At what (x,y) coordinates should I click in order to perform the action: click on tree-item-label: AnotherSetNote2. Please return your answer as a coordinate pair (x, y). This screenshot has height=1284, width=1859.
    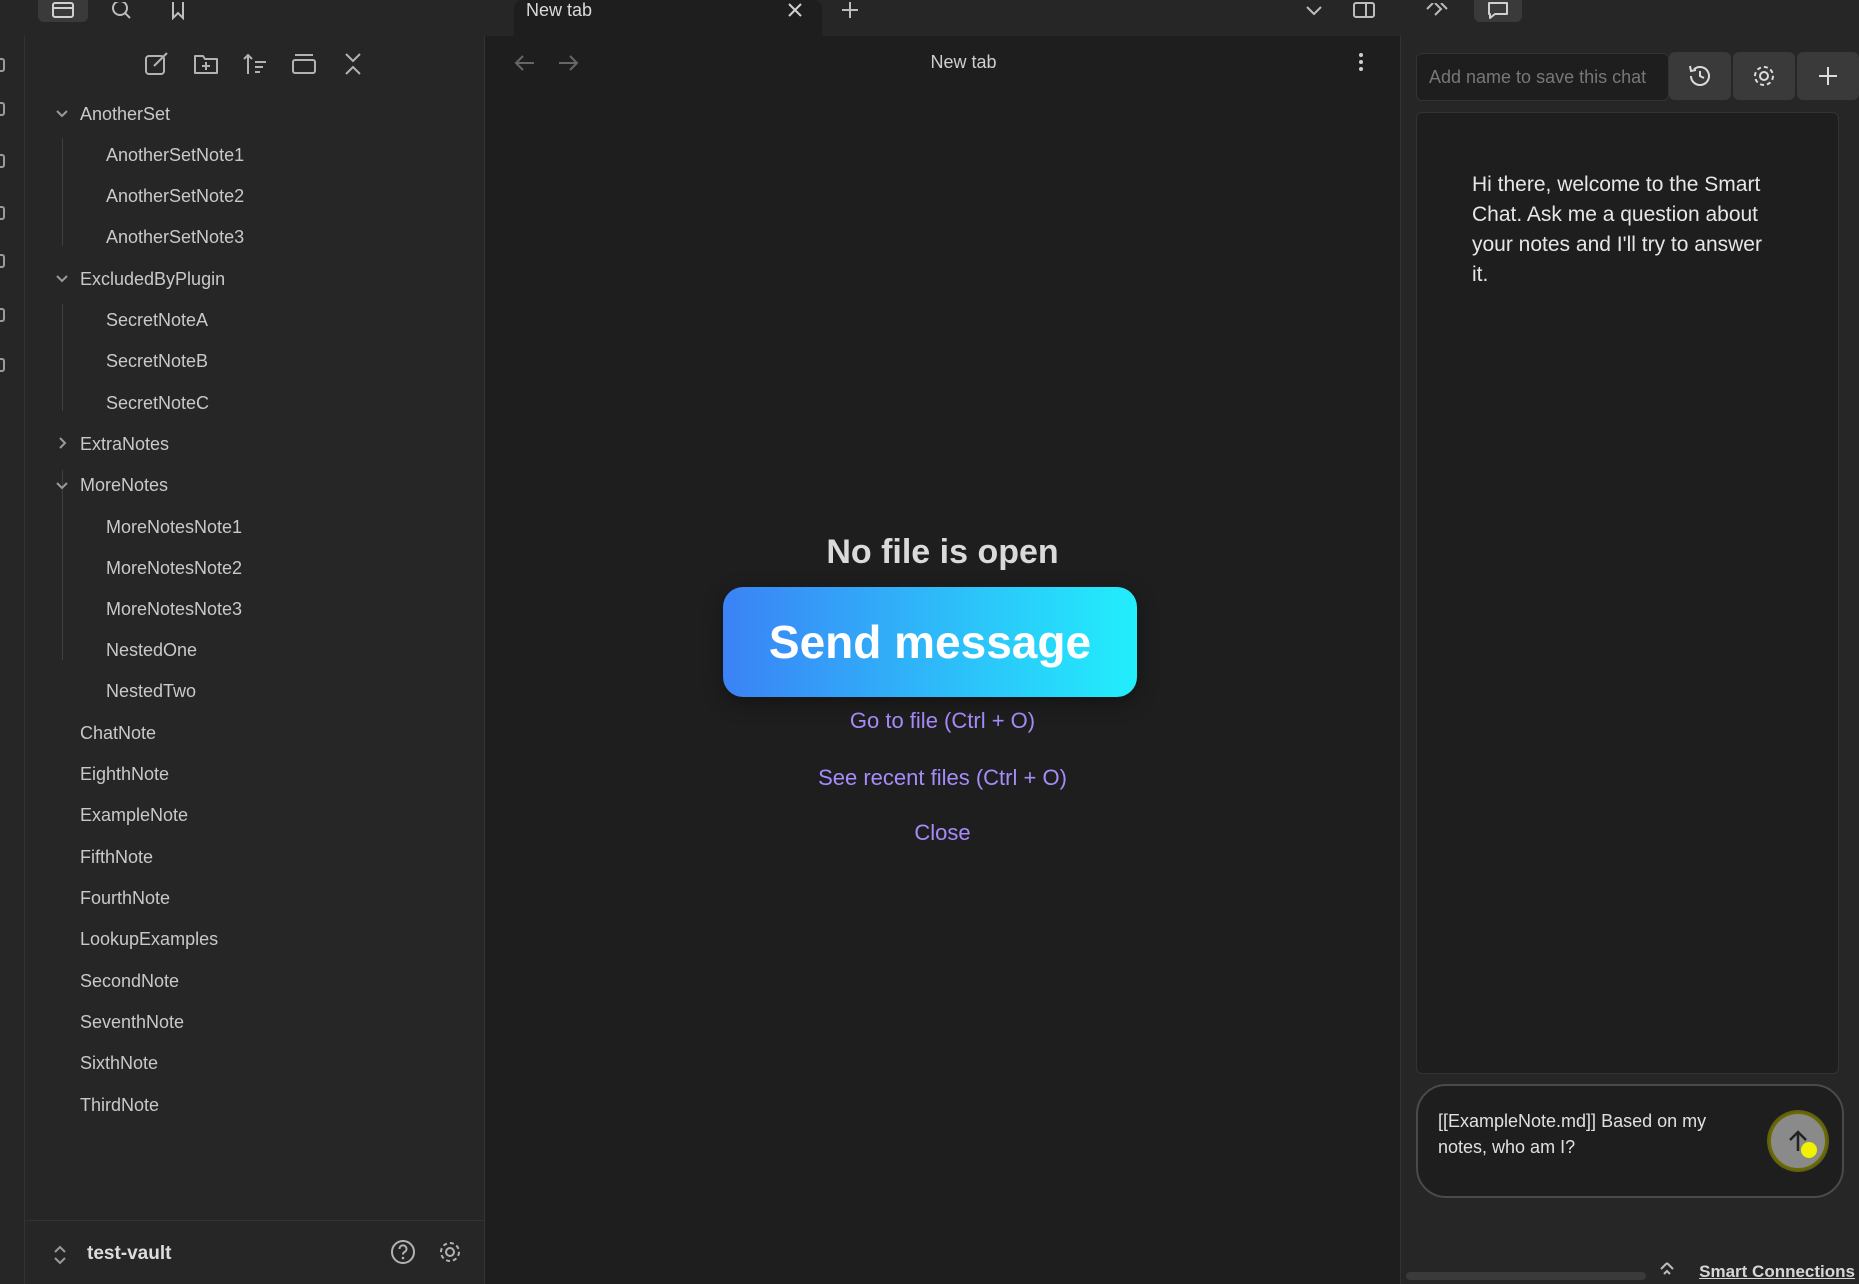
    Looking at the image, I should click on (175, 195).